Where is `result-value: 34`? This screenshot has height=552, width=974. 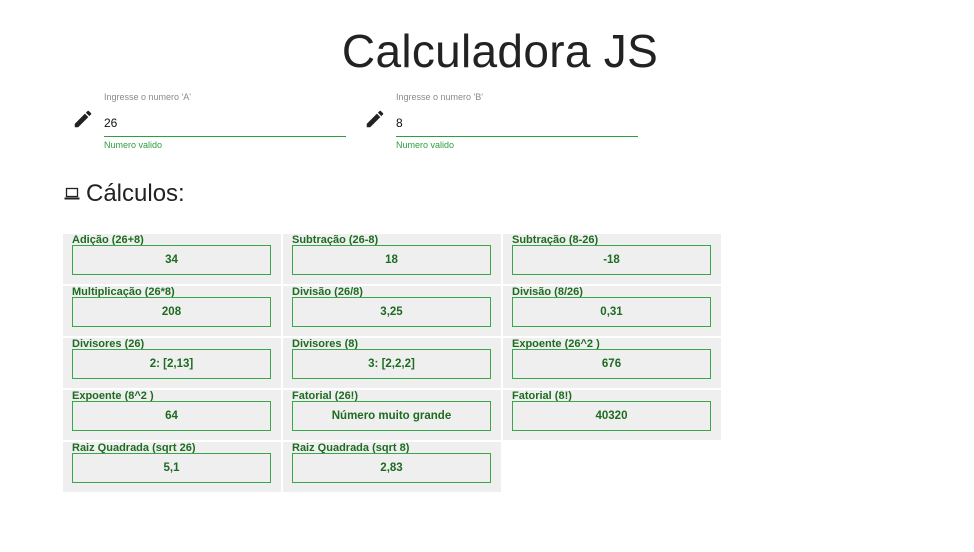
result-value: 34 is located at coordinates (171, 260).